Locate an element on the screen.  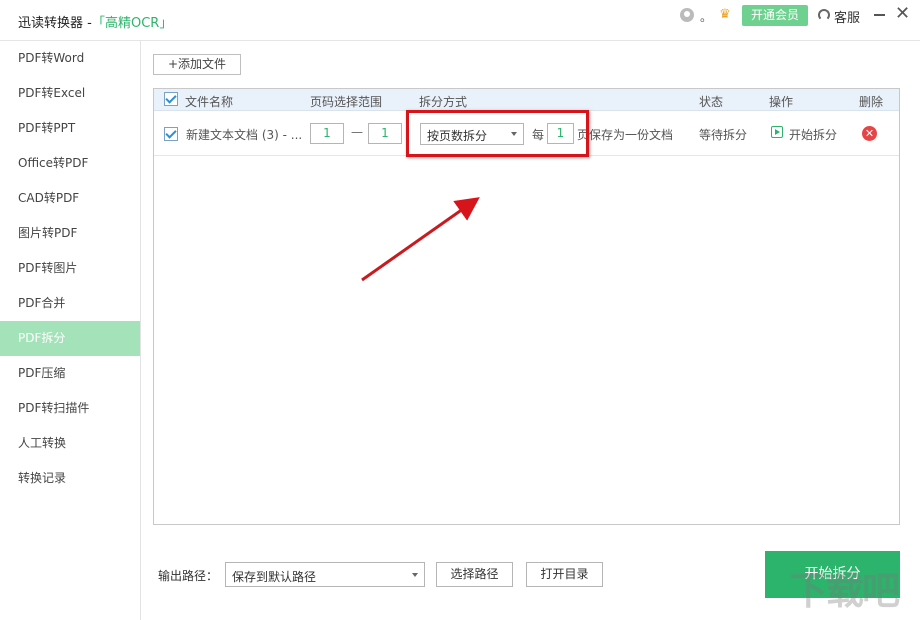
sidebar-item-pdf-merge: PDF合并 is located at coordinates (70, 303).